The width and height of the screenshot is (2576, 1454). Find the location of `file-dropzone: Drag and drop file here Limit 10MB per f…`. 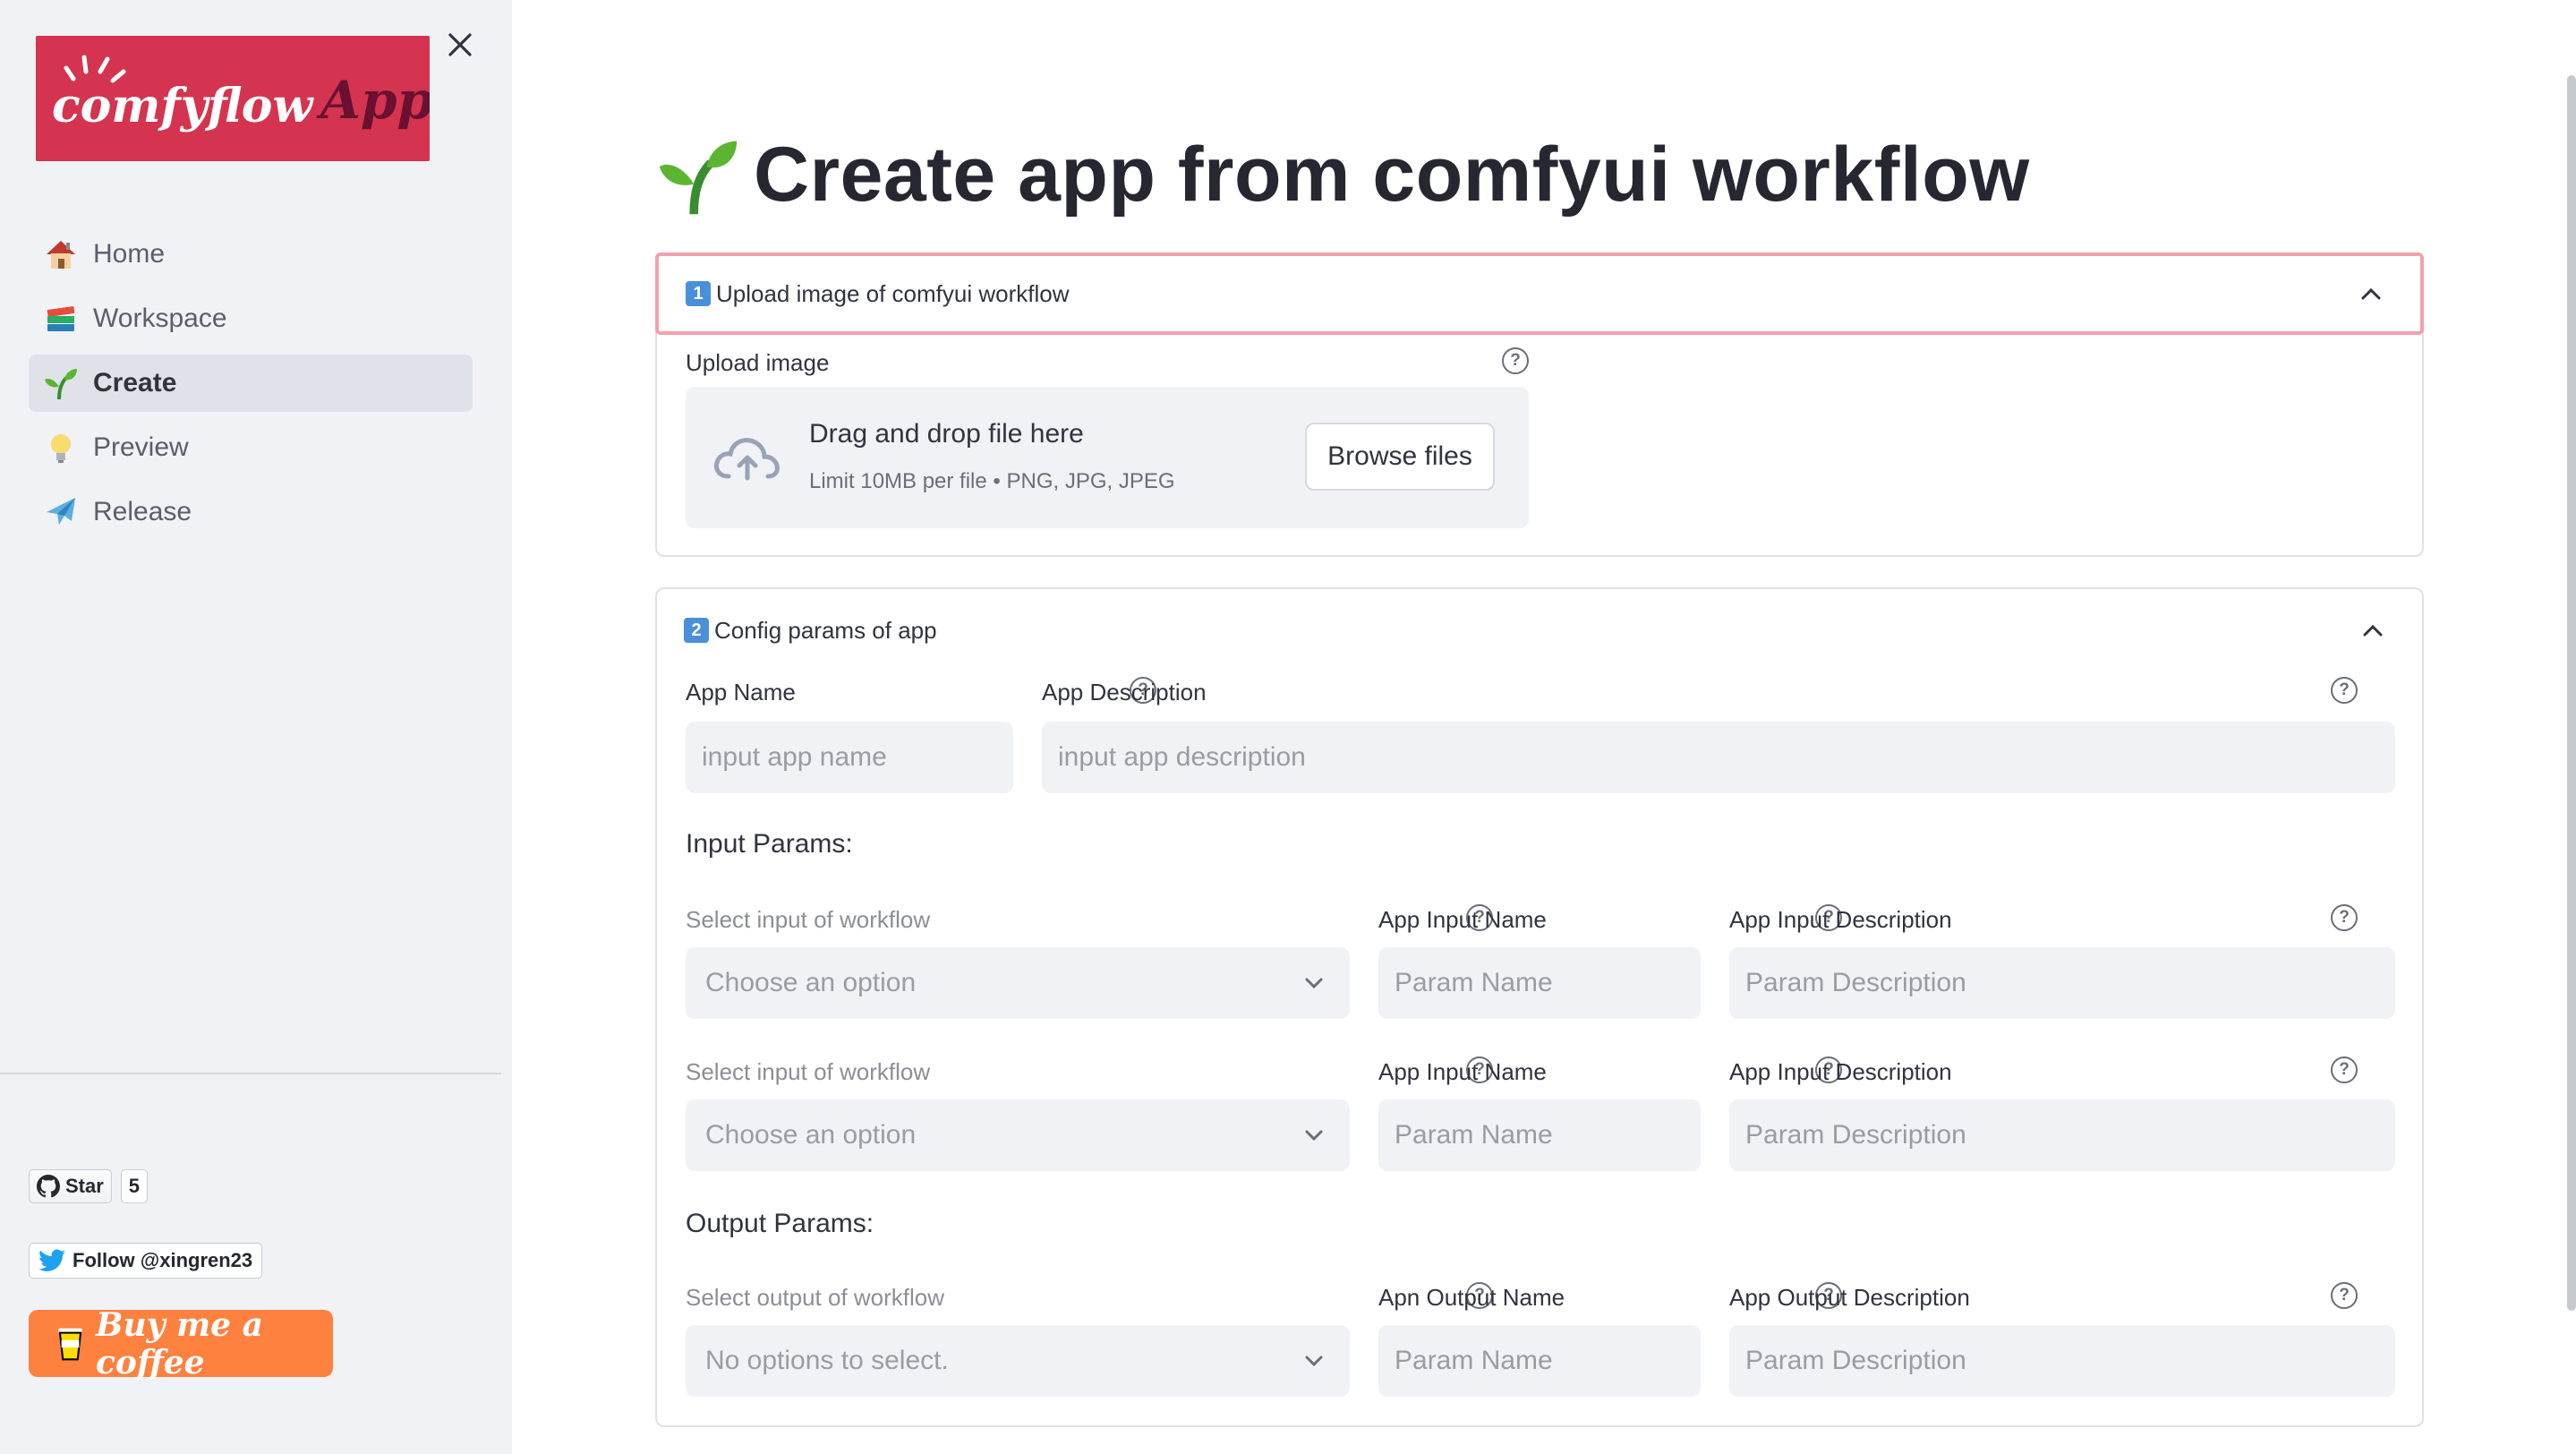

file-dropzone: Drag and drop file here Limit 10MB per f… is located at coordinates (1107, 457).